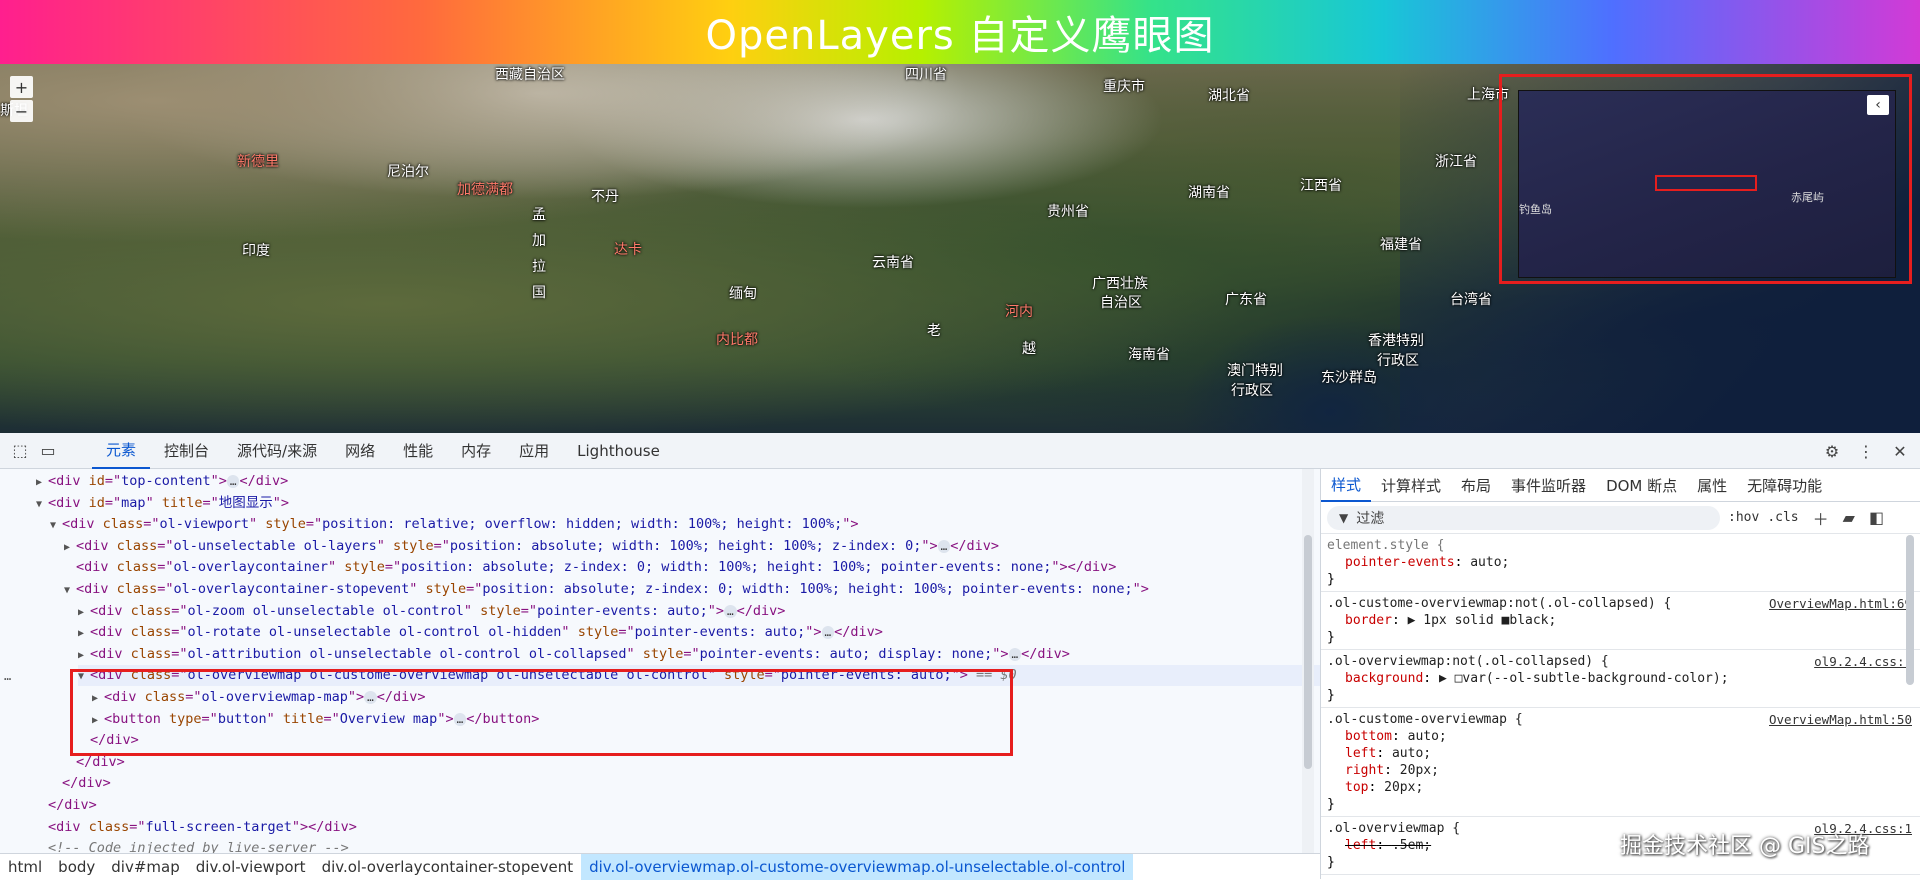 The height and width of the screenshot is (880, 1920). I want to click on breadcrumb-item: body, so click(76, 867).